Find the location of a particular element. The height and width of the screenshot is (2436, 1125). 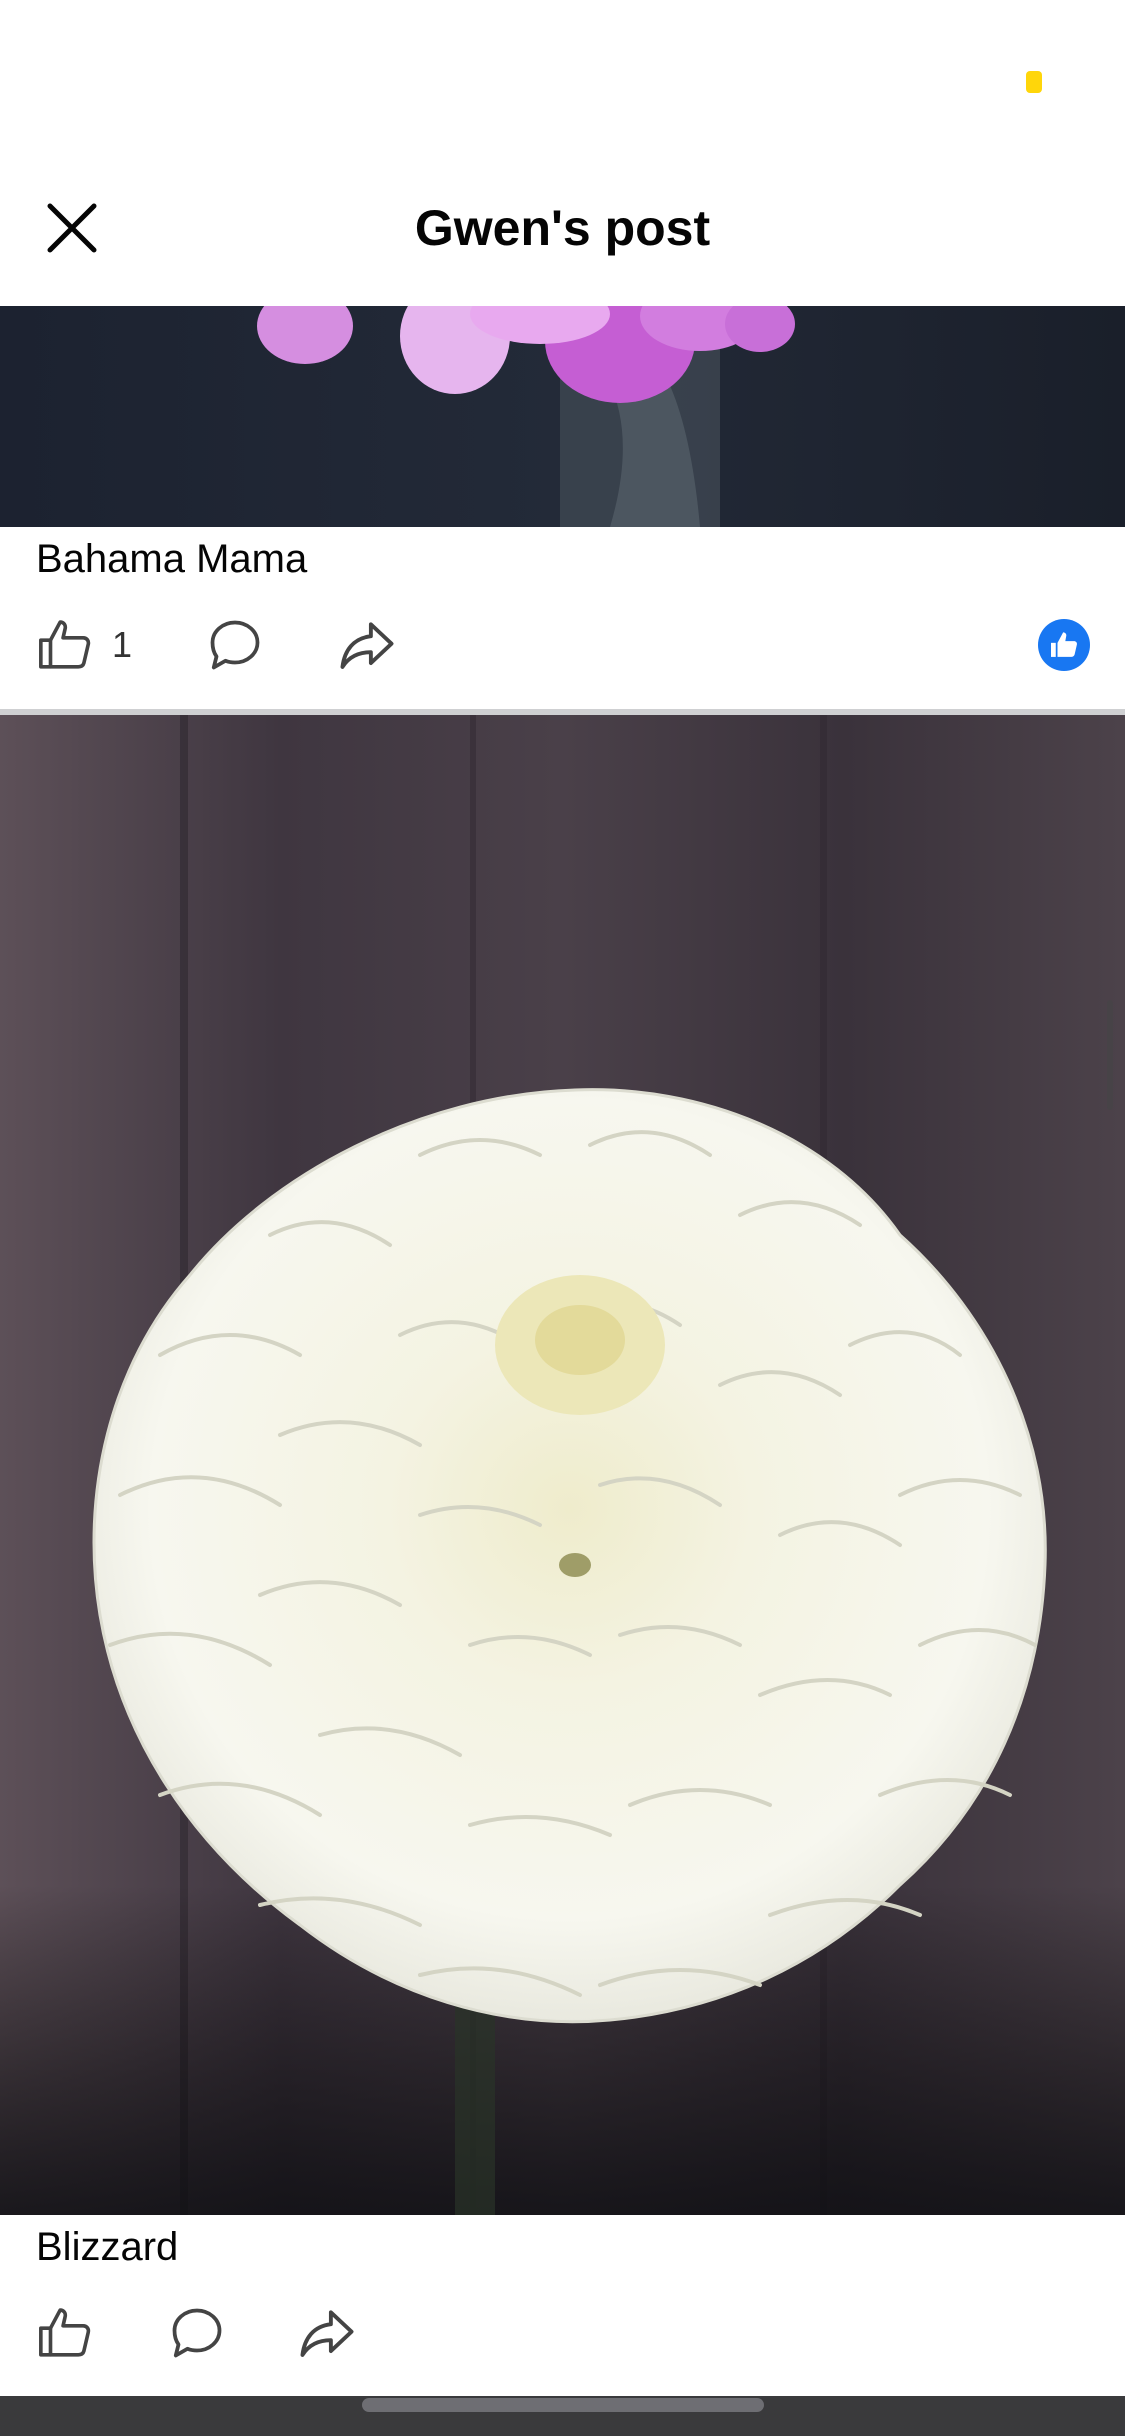

like-count: 1 is located at coordinates (122, 644).